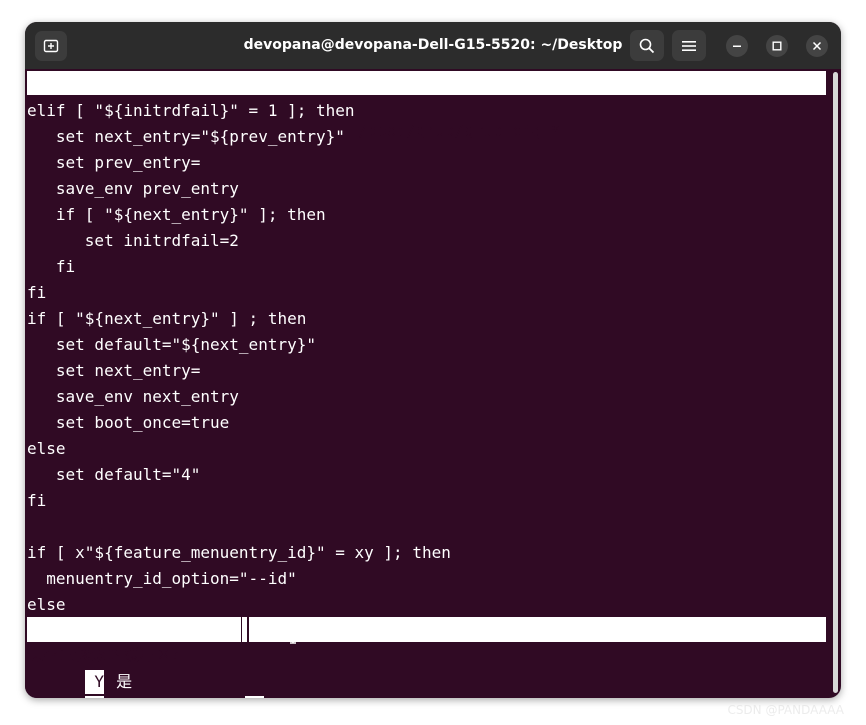 This screenshot has width=866, height=725. I want to click on prompt-separator, so click(241, 629).